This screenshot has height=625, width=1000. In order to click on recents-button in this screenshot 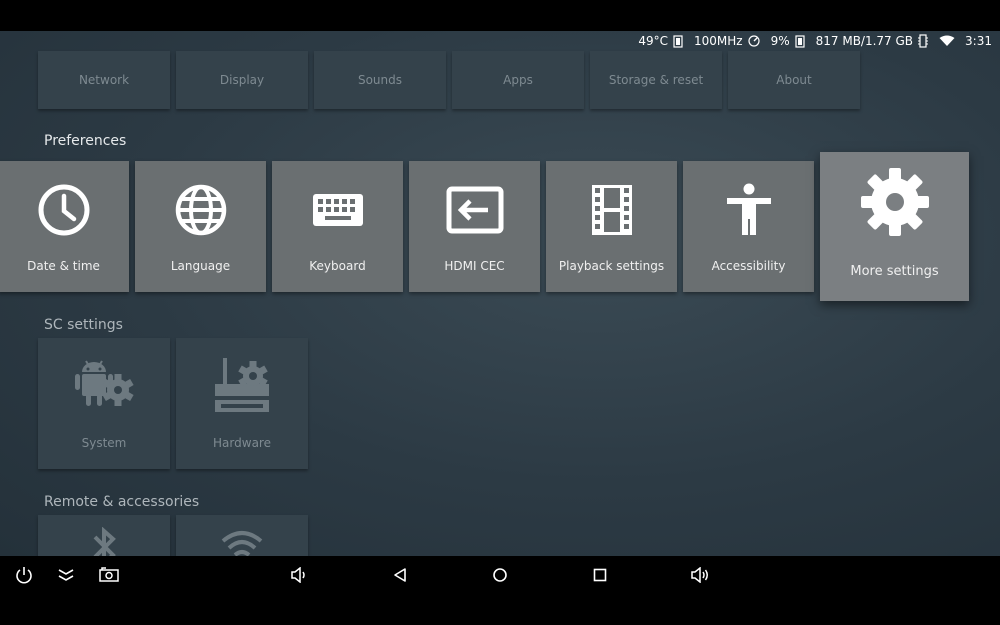, I will do `click(600, 575)`.